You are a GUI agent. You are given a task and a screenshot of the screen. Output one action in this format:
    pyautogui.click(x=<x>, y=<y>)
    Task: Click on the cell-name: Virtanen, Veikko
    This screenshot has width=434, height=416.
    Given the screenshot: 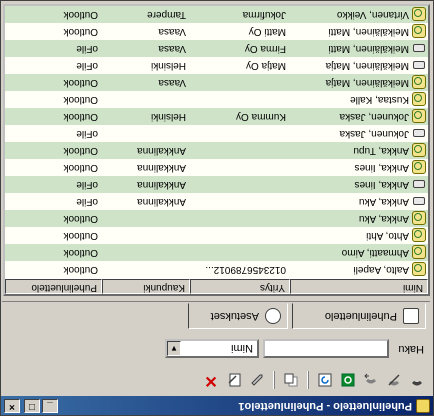 What is the action you would take?
    pyautogui.click(x=359, y=14)
    